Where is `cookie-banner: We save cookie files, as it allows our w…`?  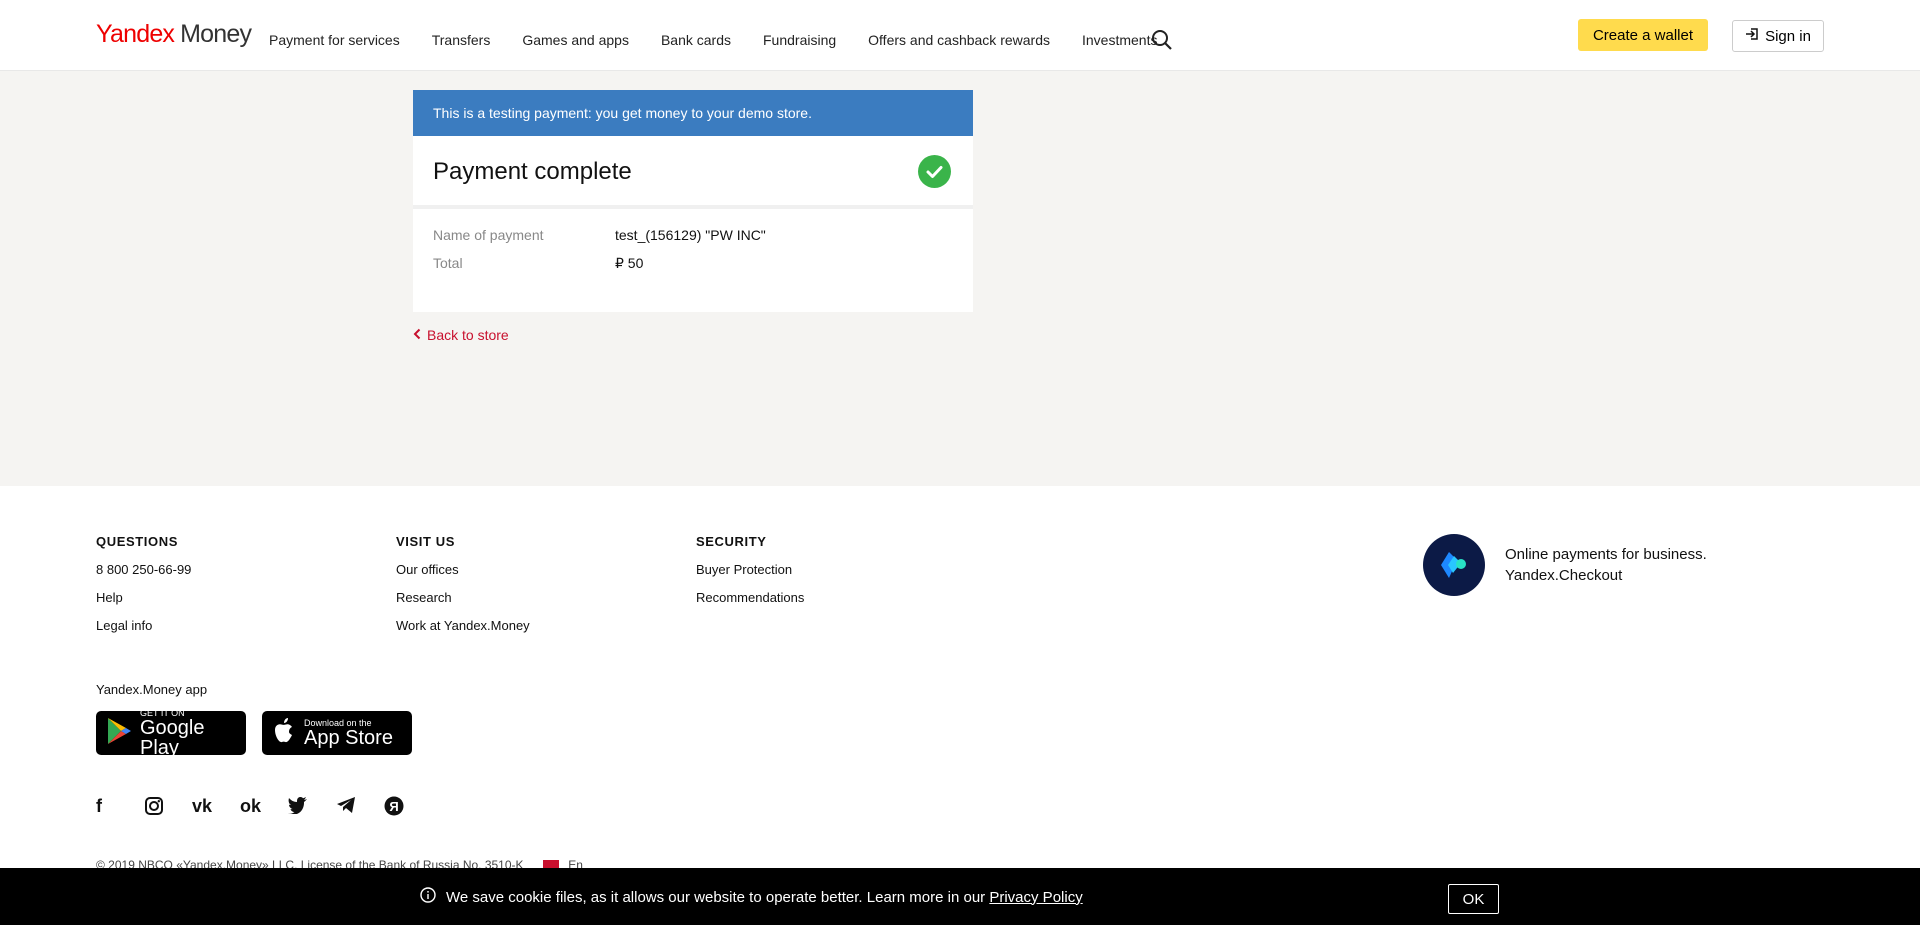
cookie-banner: We save cookie files, as it allows our w… is located at coordinates (960, 896).